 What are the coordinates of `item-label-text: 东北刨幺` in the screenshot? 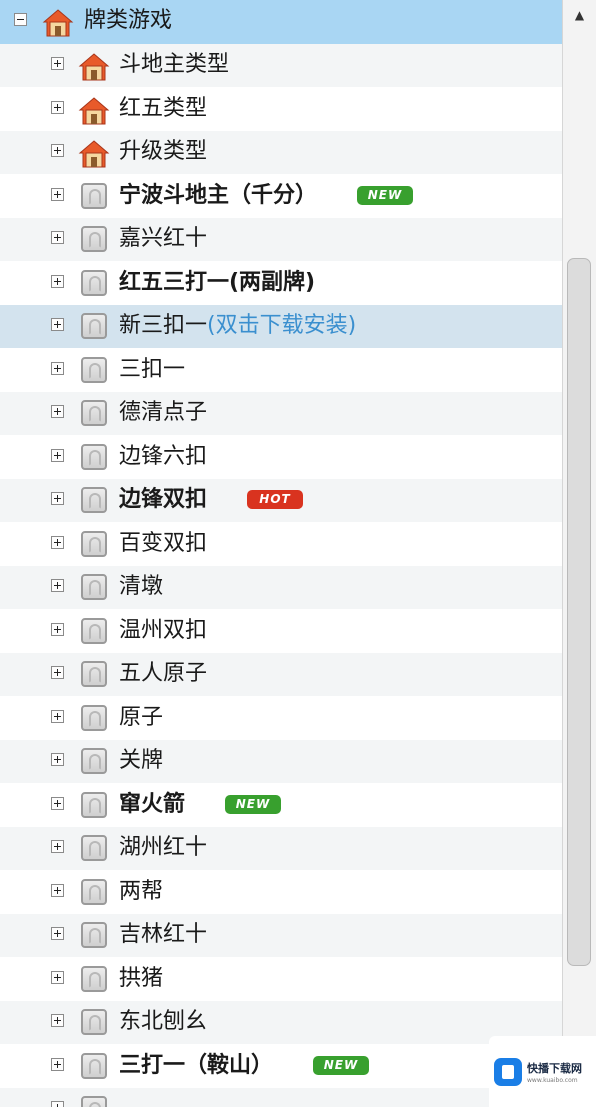 It's located at (163, 1021).